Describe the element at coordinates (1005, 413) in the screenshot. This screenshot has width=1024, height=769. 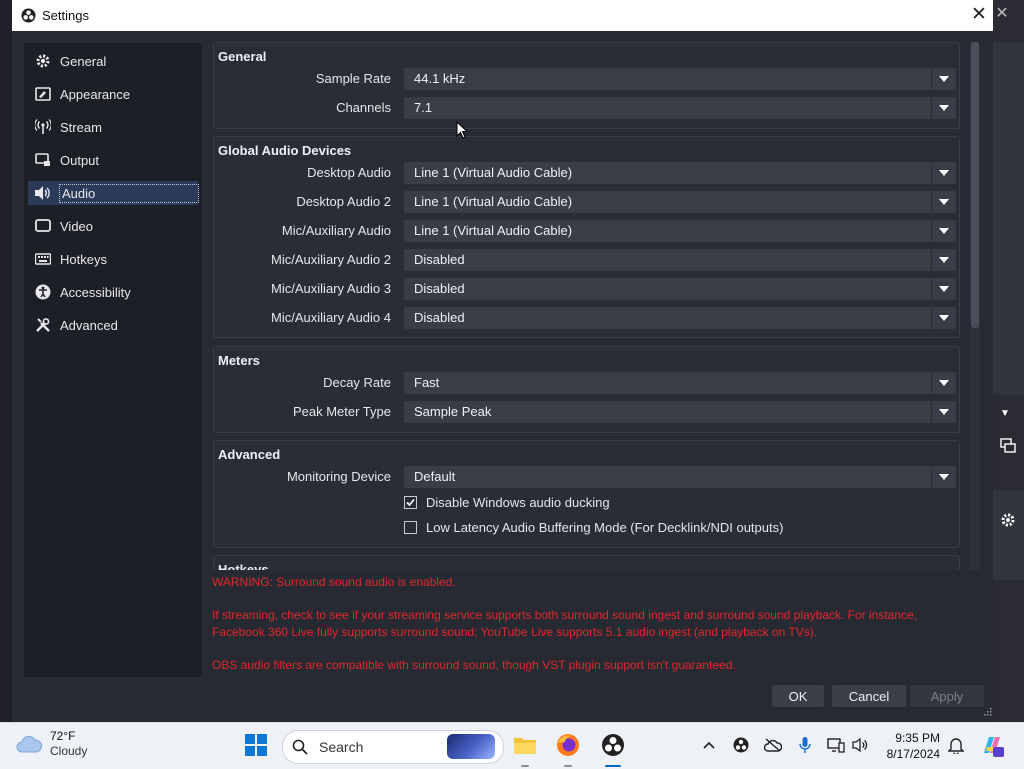
I see `background-dropdown-icon: ▼` at that location.